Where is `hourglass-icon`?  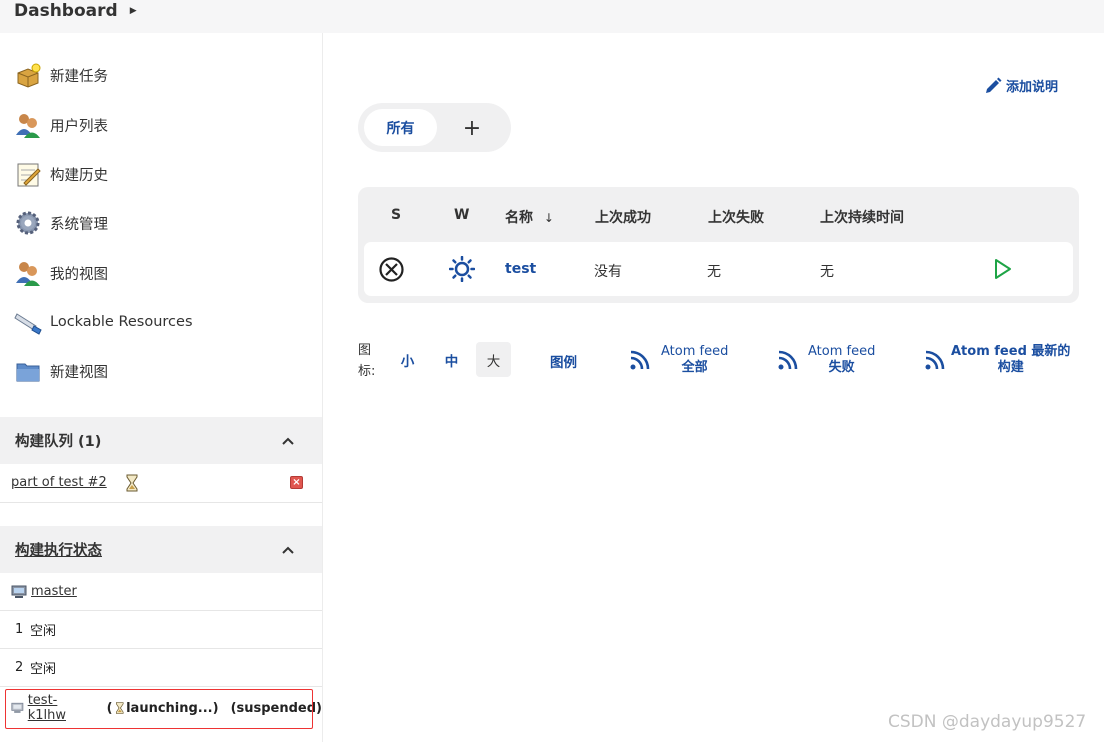
hourglass-icon is located at coordinates (132, 483).